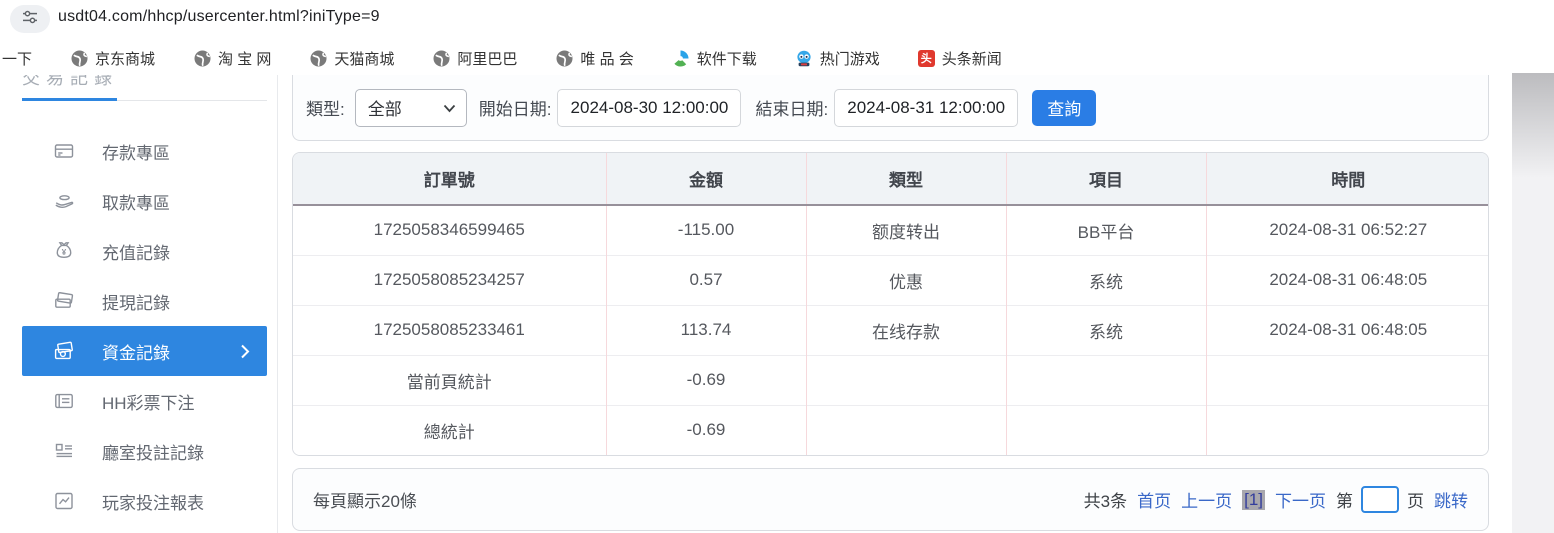  I want to click on table-cell: 1725058085234257, so click(449, 279).